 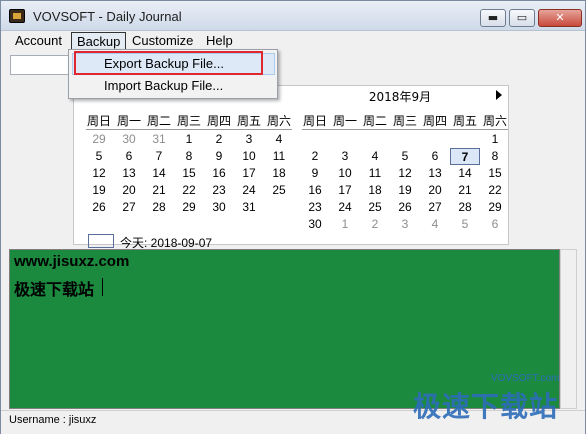 What do you see at coordinates (405, 129) in the screenshot?
I see `right-header-divider` at bounding box center [405, 129].